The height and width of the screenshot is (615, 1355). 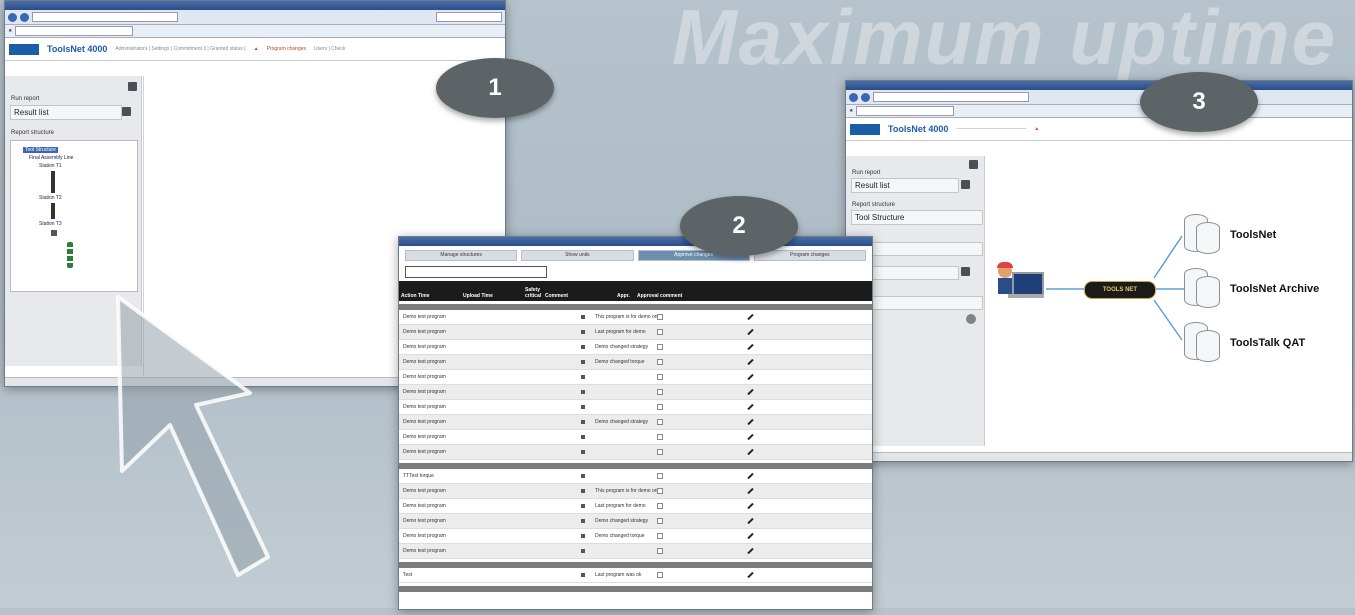 What do you see at coordinates (965, 271) in the screenshot?
I see `filter-button` at bounding box center [965, 271].